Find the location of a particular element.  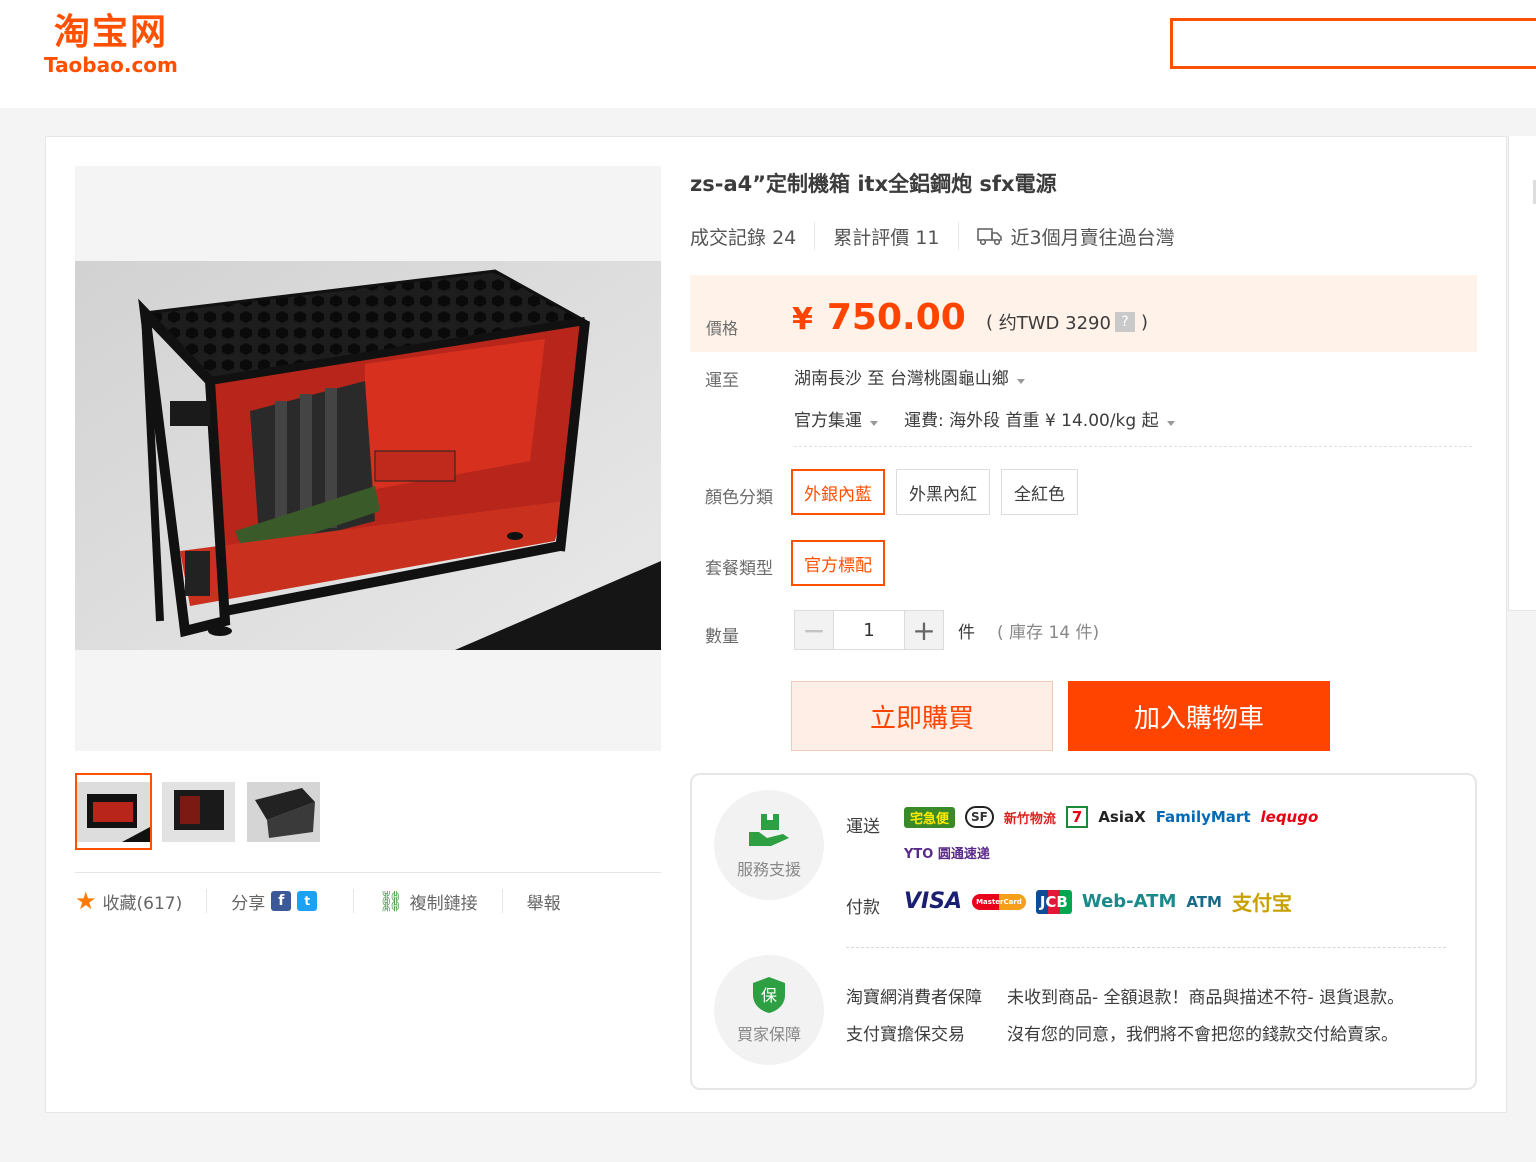

tqb-logo: 宅急便 is located at coordinates (930, 817).